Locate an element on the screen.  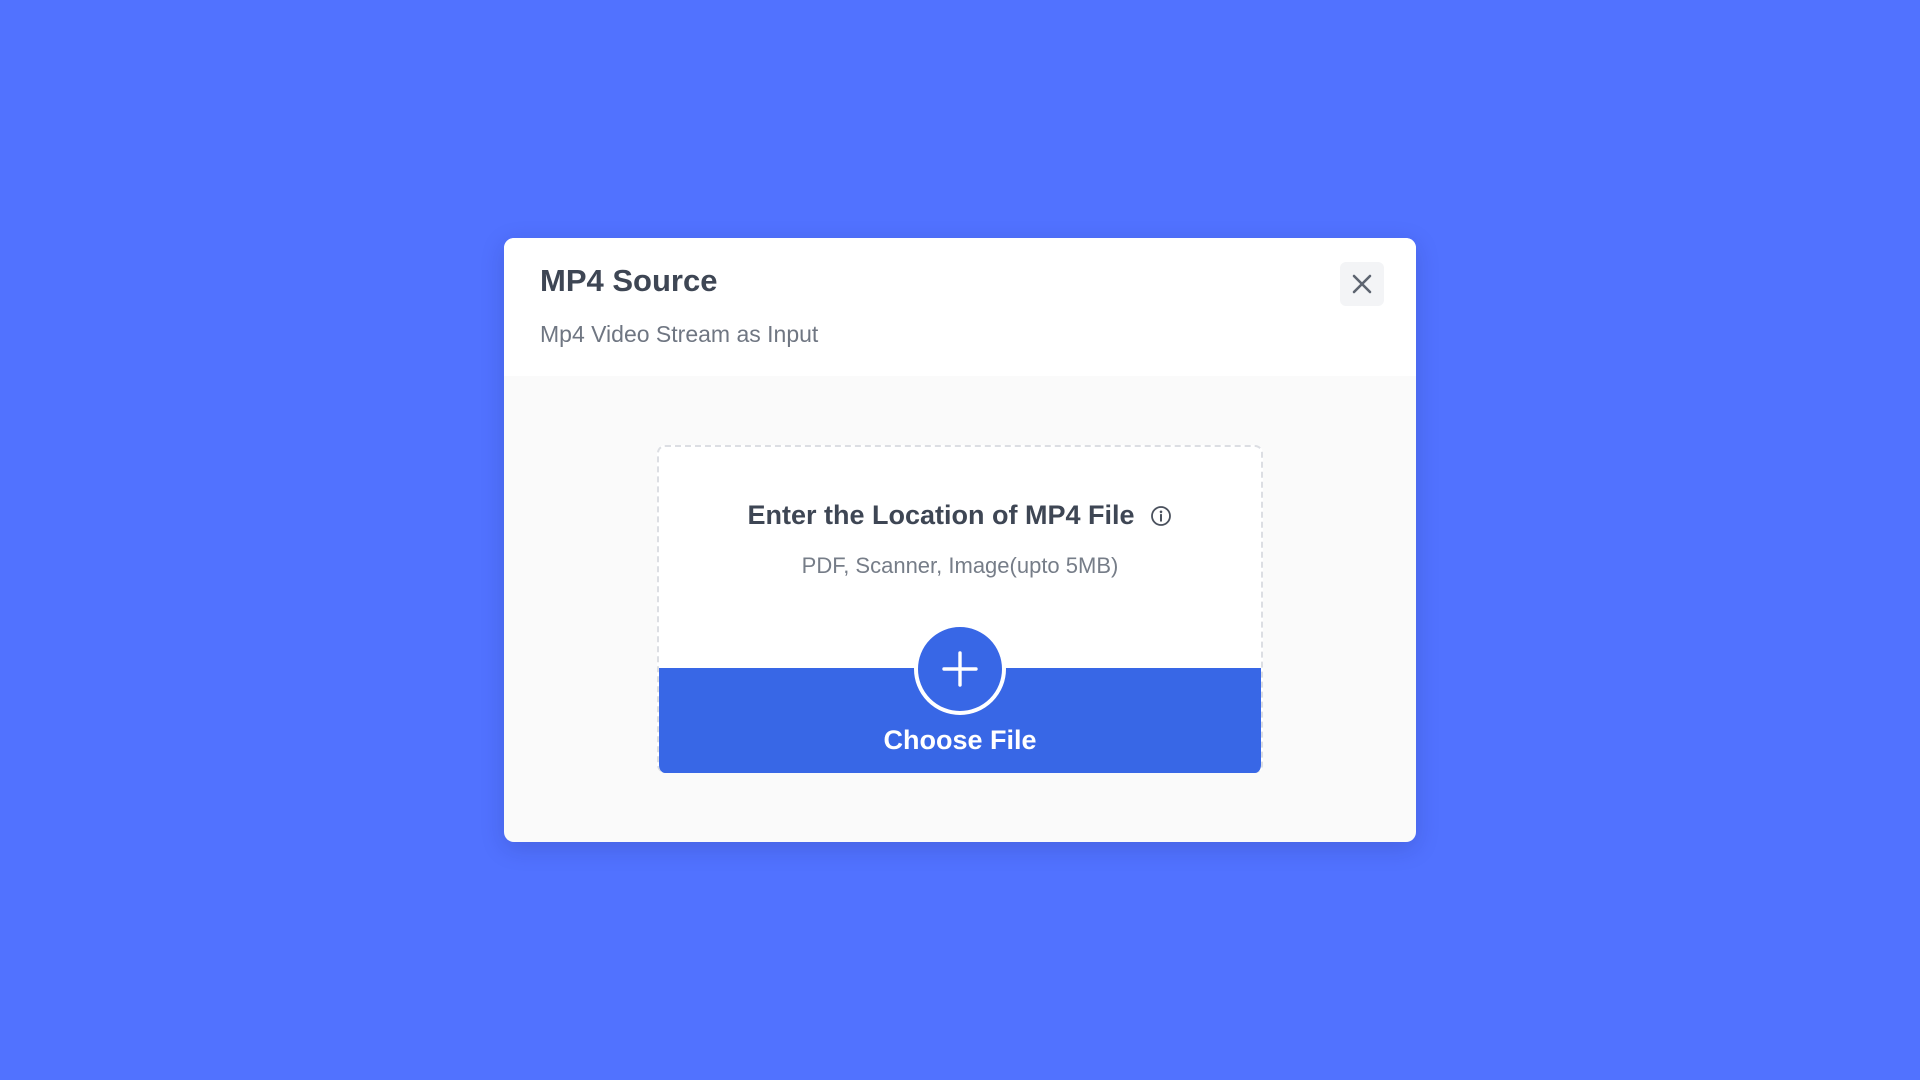
close-icon is located at coordinates (1362, 284).